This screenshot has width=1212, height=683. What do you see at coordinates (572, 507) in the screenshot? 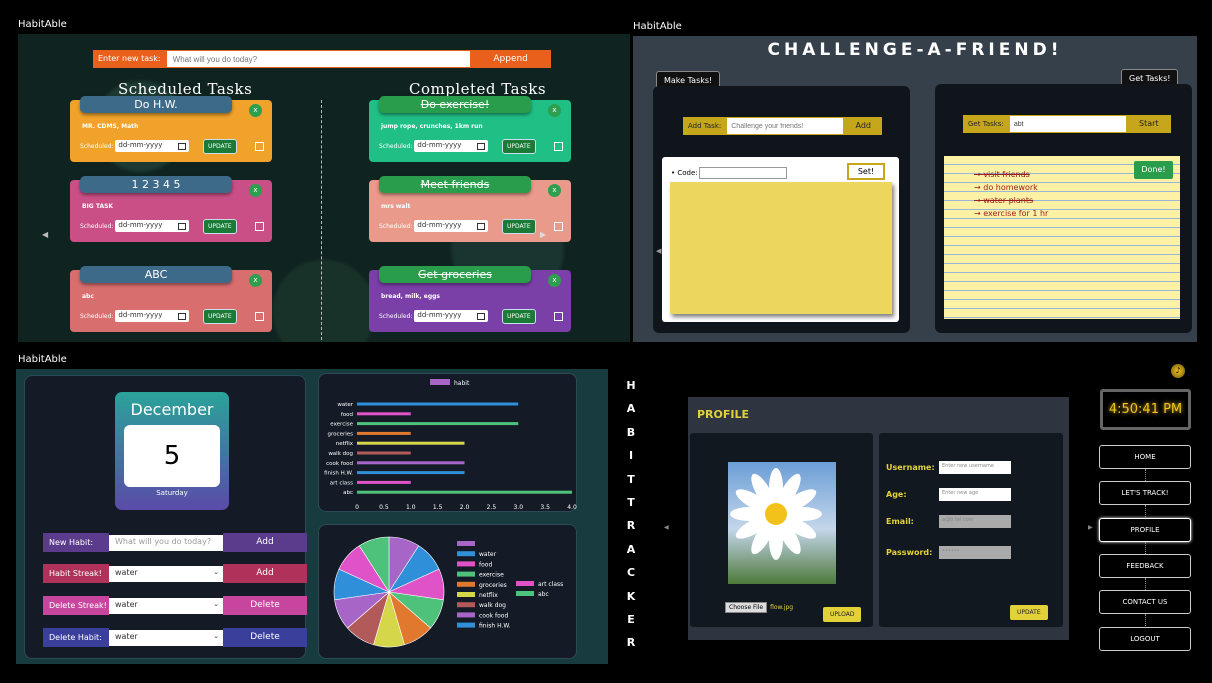
I see `bar-tick-label: 4.0` at bounding box center [572, 507].